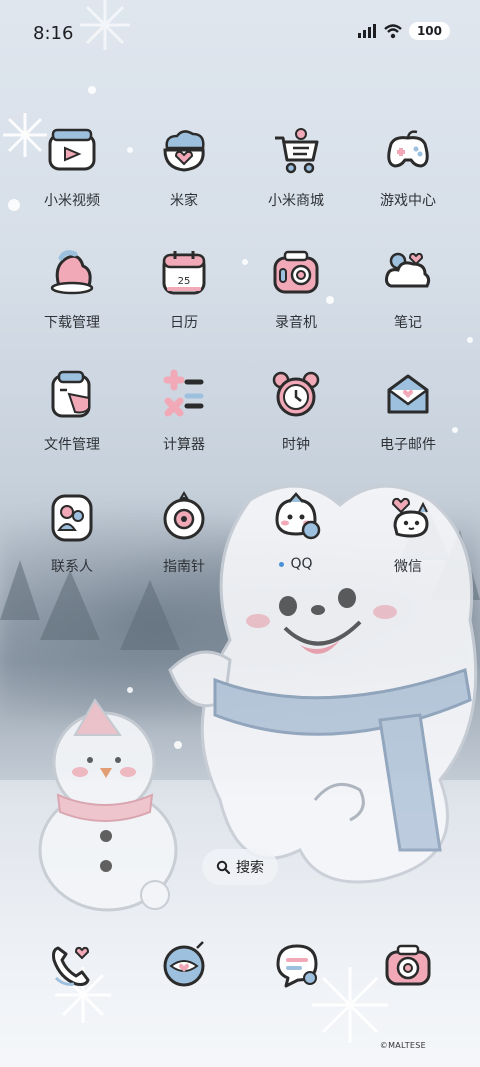 This screenshot has width=480, height=1067. Describe the element at coordinates (408, 173) in the screenshot. I see `app-game-center: 游戏中心` at that location.